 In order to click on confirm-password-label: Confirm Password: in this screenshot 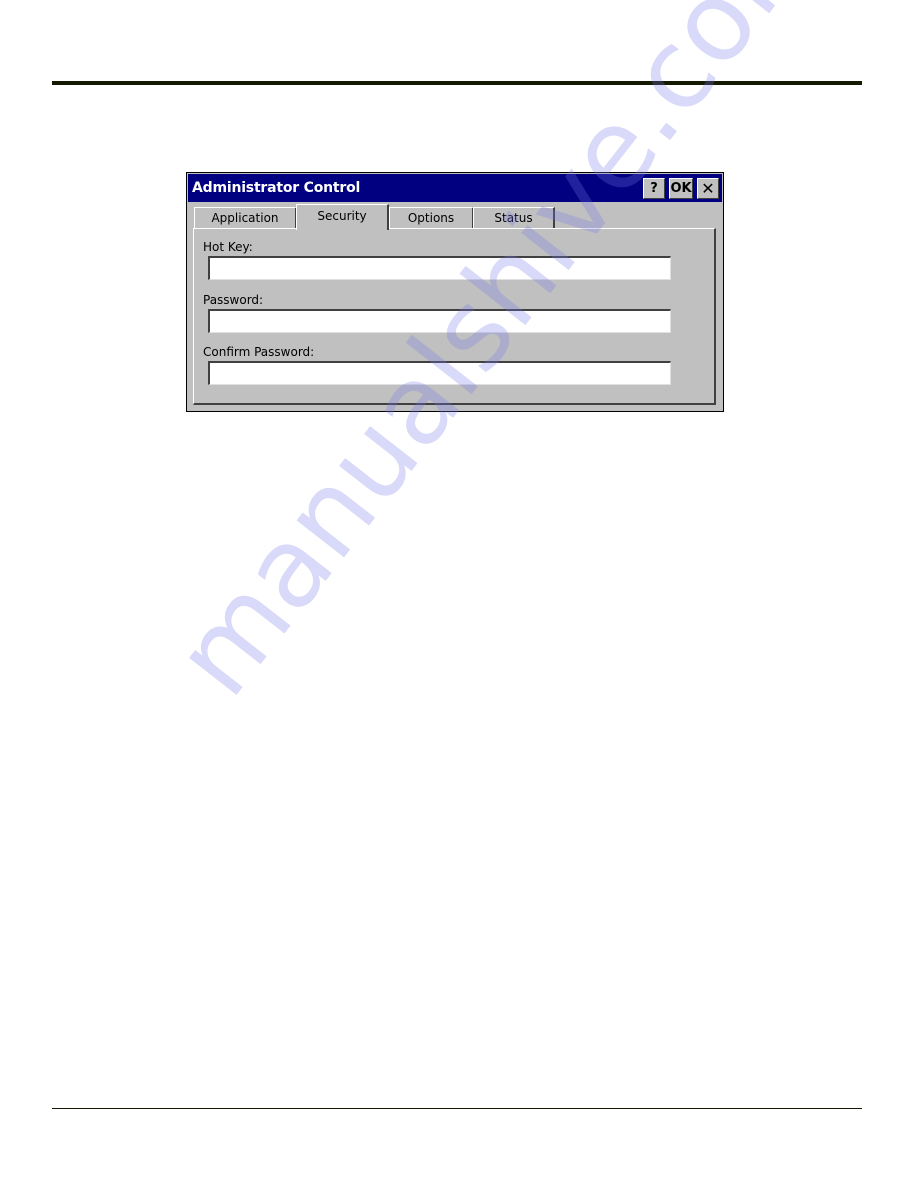, I will do `click(259, 352)`.